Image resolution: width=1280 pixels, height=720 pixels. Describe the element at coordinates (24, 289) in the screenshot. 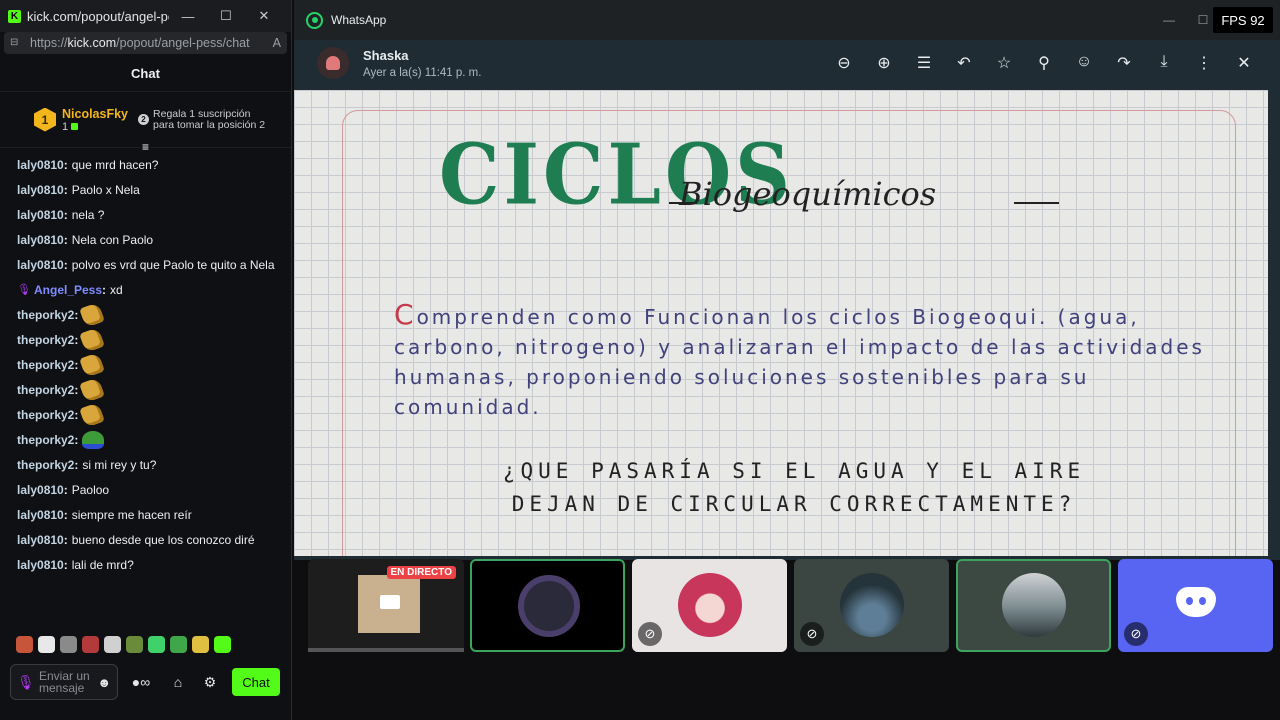

I see `broadcaster-mic-icon: 🎙` at that location.